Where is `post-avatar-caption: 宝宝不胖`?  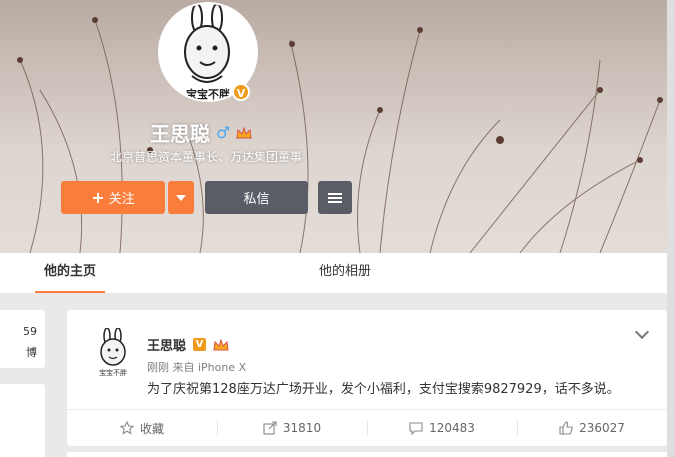
post-avatar-caption: 宝宝不胖 is located at coordinates (113, 373).